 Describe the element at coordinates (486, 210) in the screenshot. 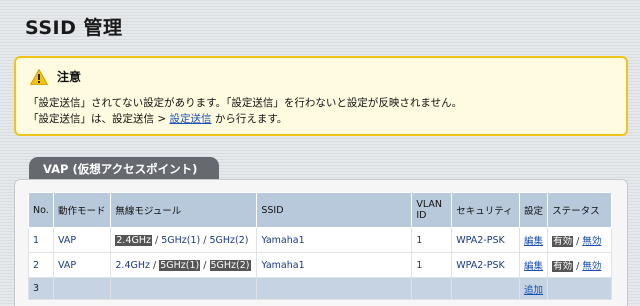

I see `col-header-security: セキュリティ` at that location.